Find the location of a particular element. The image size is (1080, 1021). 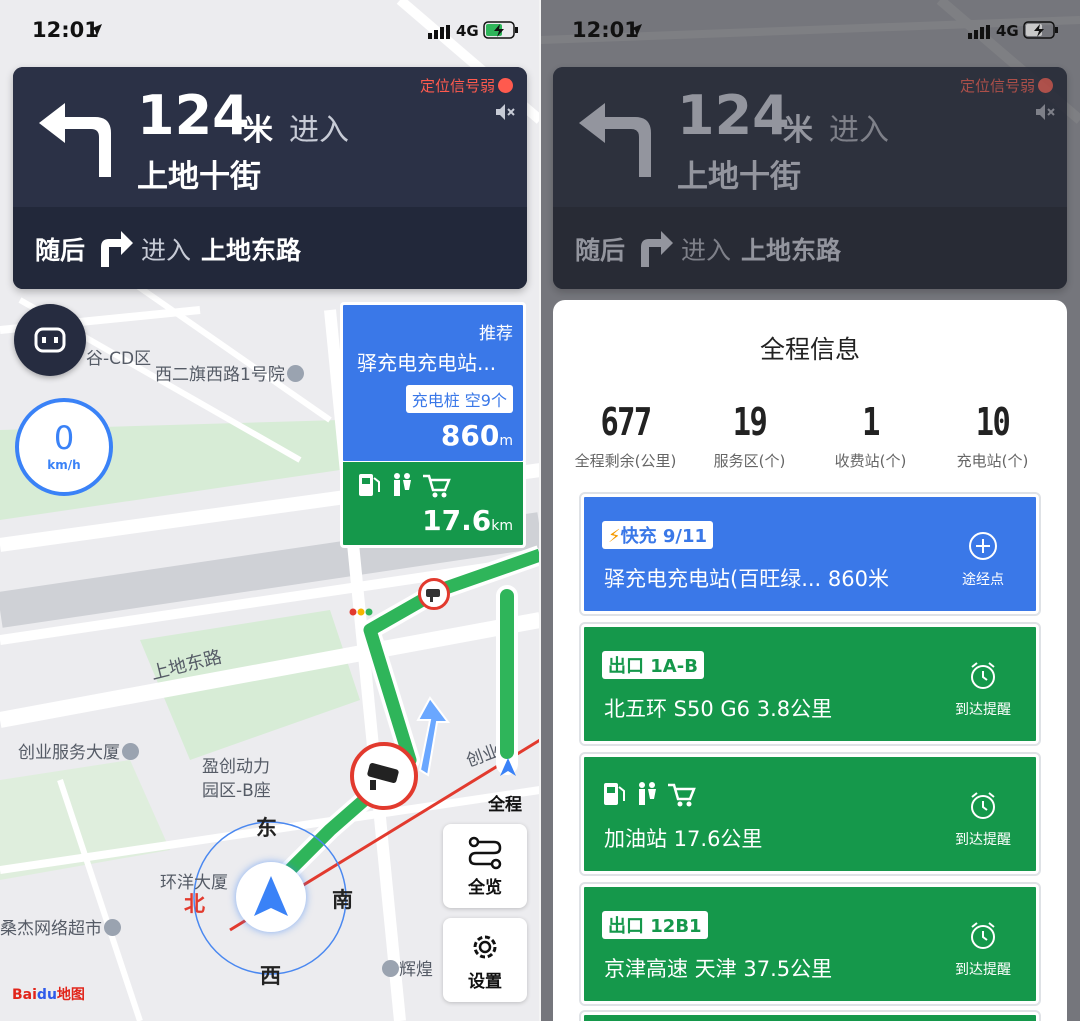

charger-availability-badge: 充电桩 空9个 is located at coordinates (459, 399).